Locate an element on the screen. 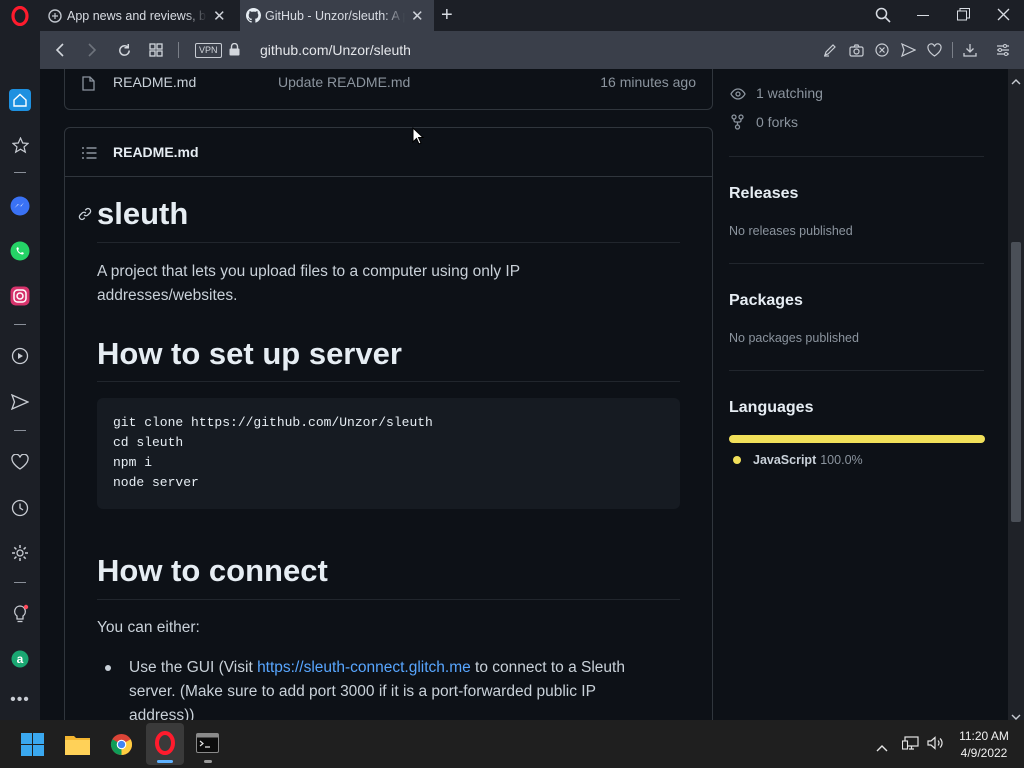  edit-icon is located at coordinates (830, 50).